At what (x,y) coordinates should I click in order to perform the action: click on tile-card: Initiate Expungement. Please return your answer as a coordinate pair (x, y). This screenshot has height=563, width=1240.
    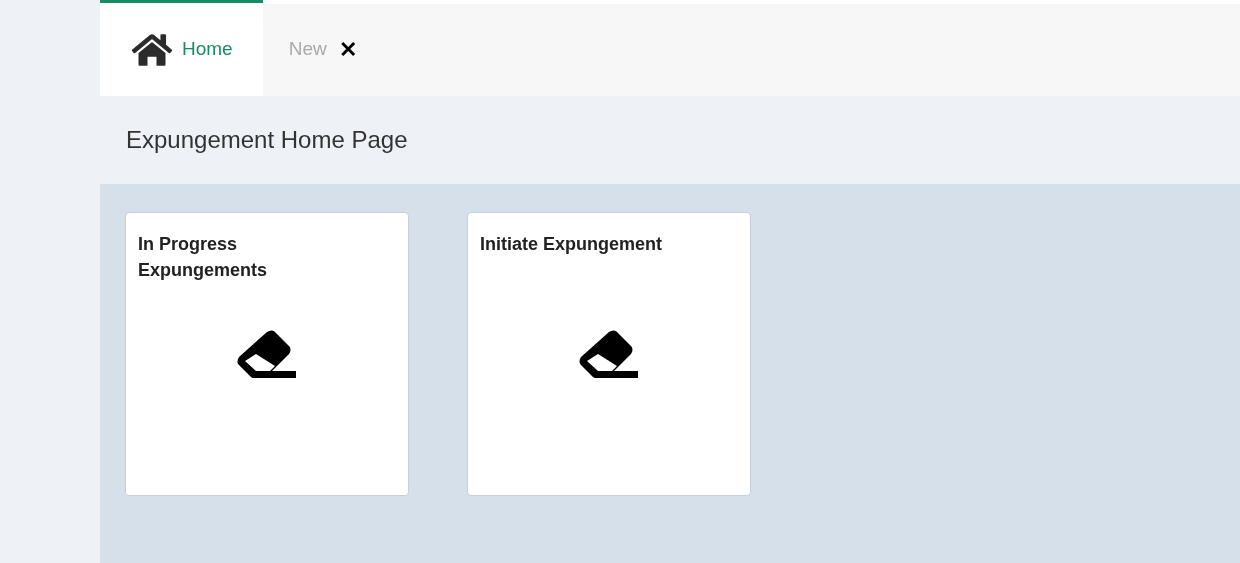
    Looking at the image, I should click on (609, 354).